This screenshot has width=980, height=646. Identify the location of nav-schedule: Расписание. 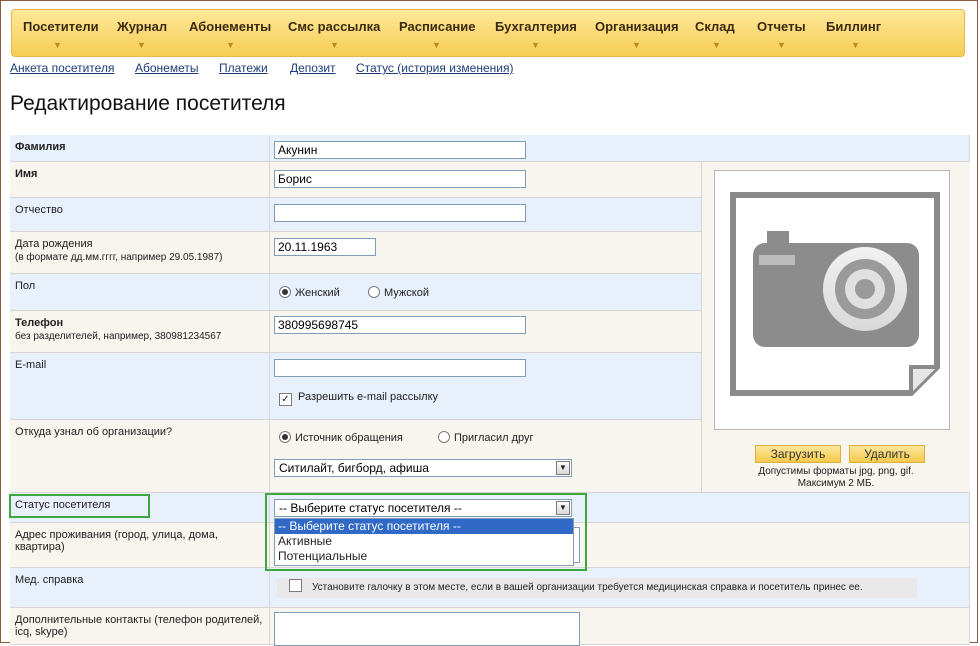
(437, 26).